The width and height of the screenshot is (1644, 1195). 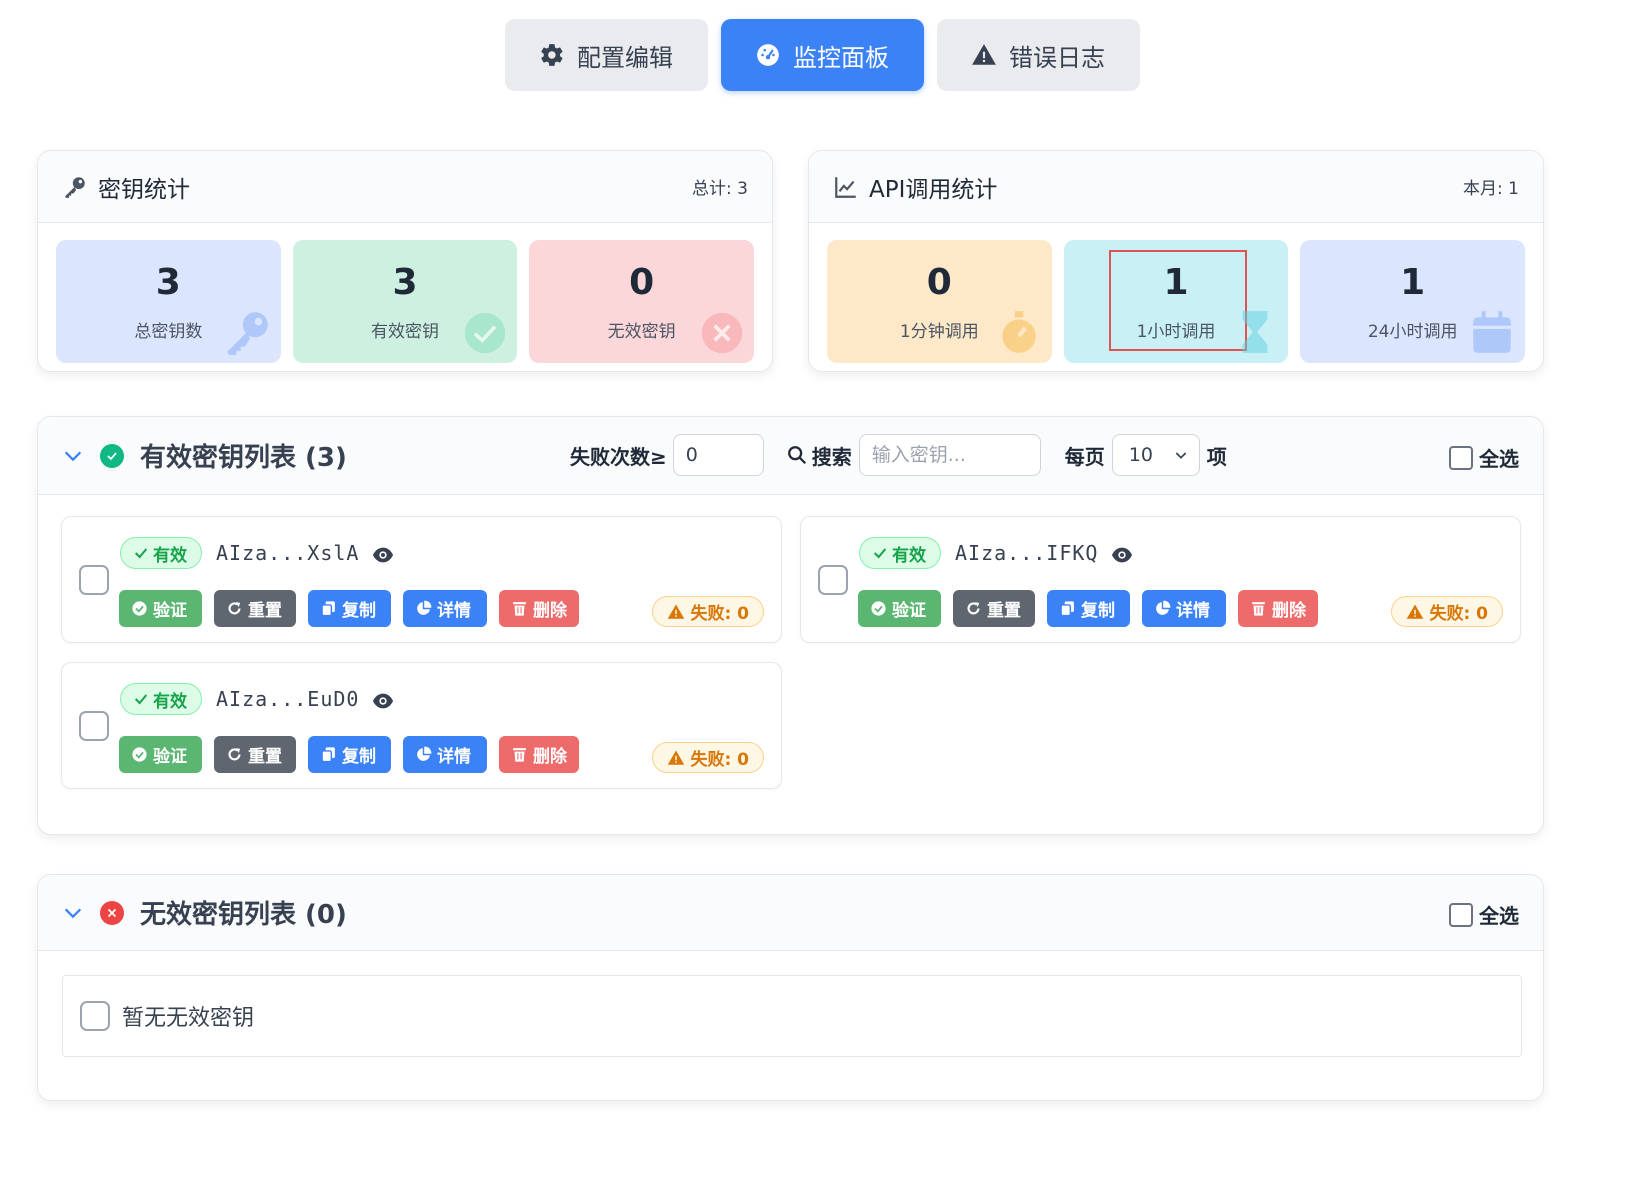 What do you see at coordinates (144, 189) in the screenshot?
I see `panel-title: 密钥统计` at bounding box center [144, 189].